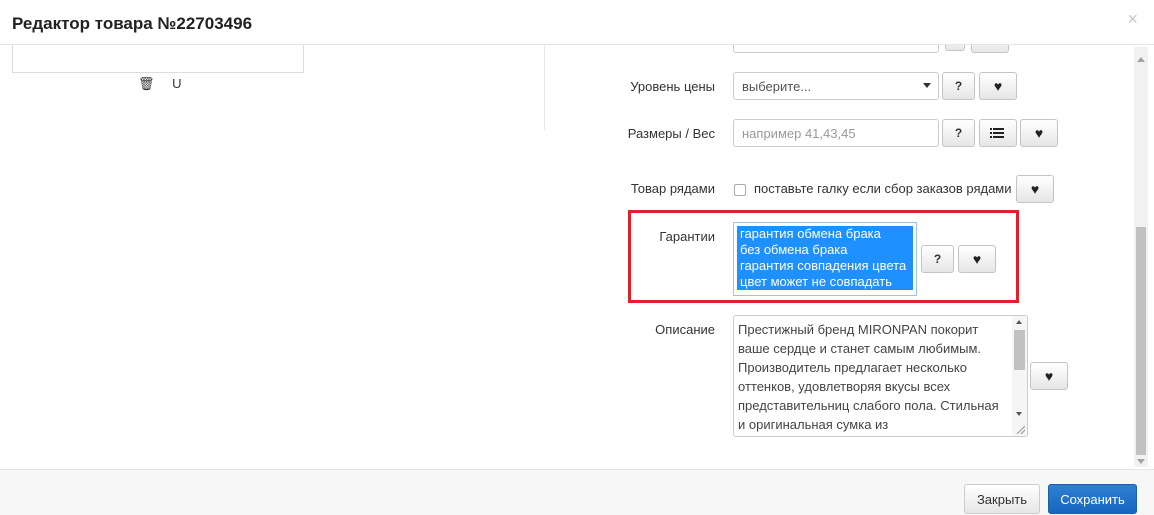  I want to click on close-icon: ×, so click(1132, 19).